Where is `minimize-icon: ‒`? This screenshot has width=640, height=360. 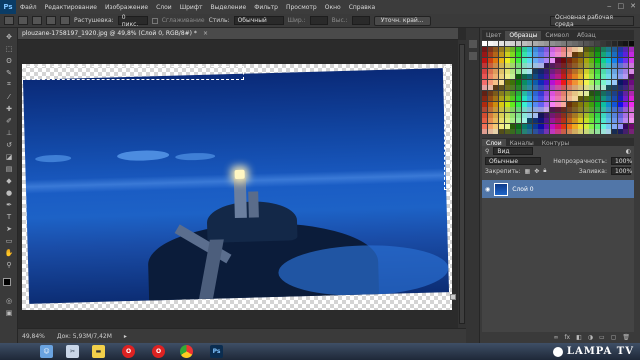
minimize-icon: ‒ is located at coordinates (609, 6).